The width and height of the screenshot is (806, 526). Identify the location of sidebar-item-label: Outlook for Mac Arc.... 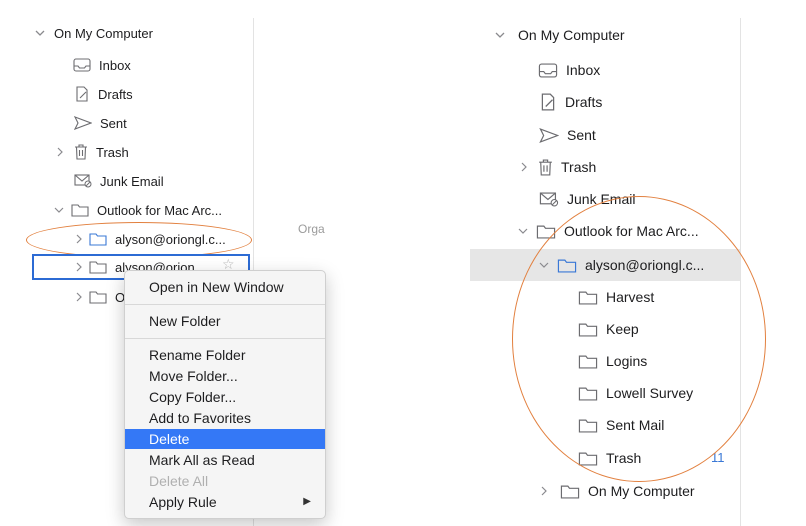
(159, 210).